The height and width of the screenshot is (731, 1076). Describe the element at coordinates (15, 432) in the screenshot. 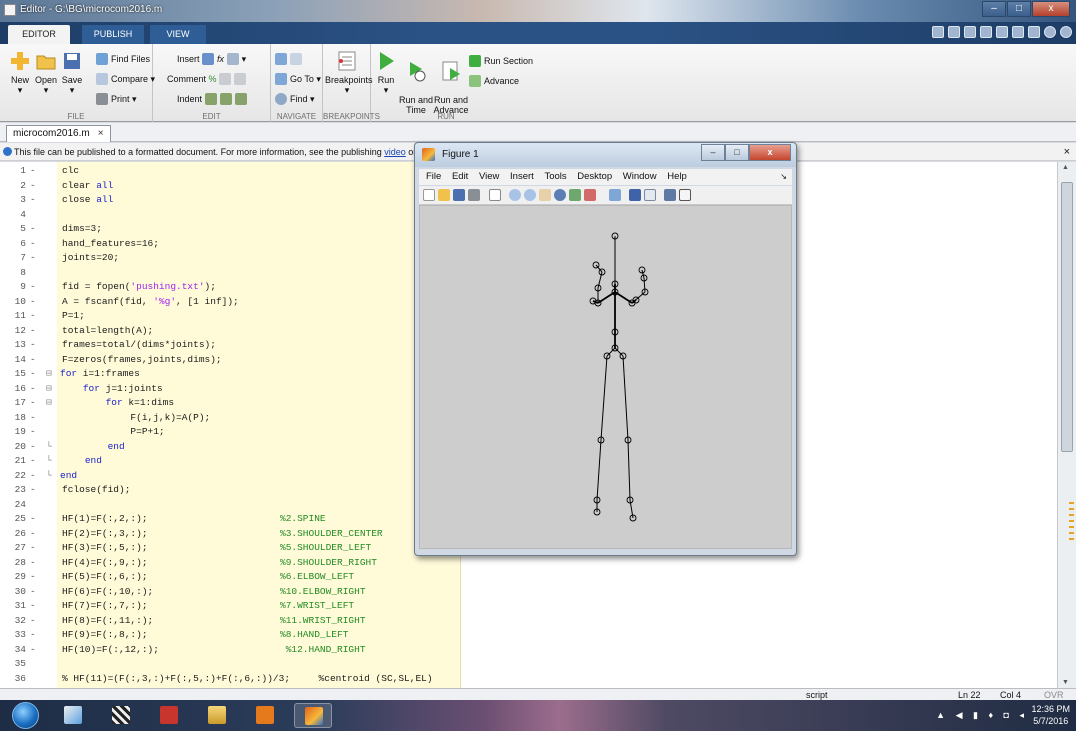

I see `line-number: 19` at that location.